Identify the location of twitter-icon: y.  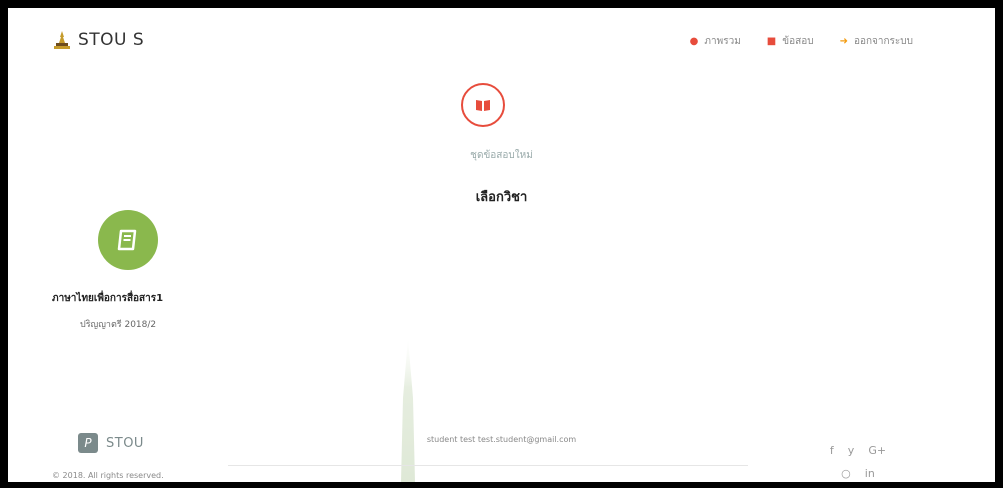
(851, 450).